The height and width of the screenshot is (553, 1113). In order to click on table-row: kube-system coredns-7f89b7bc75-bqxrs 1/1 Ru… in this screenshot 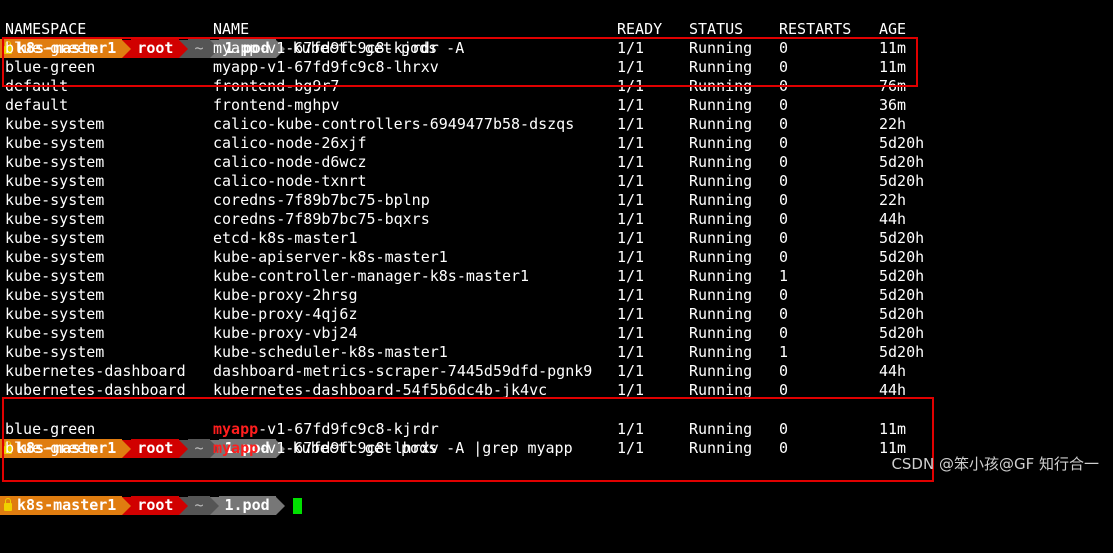, I will do `click(556, 219)`.